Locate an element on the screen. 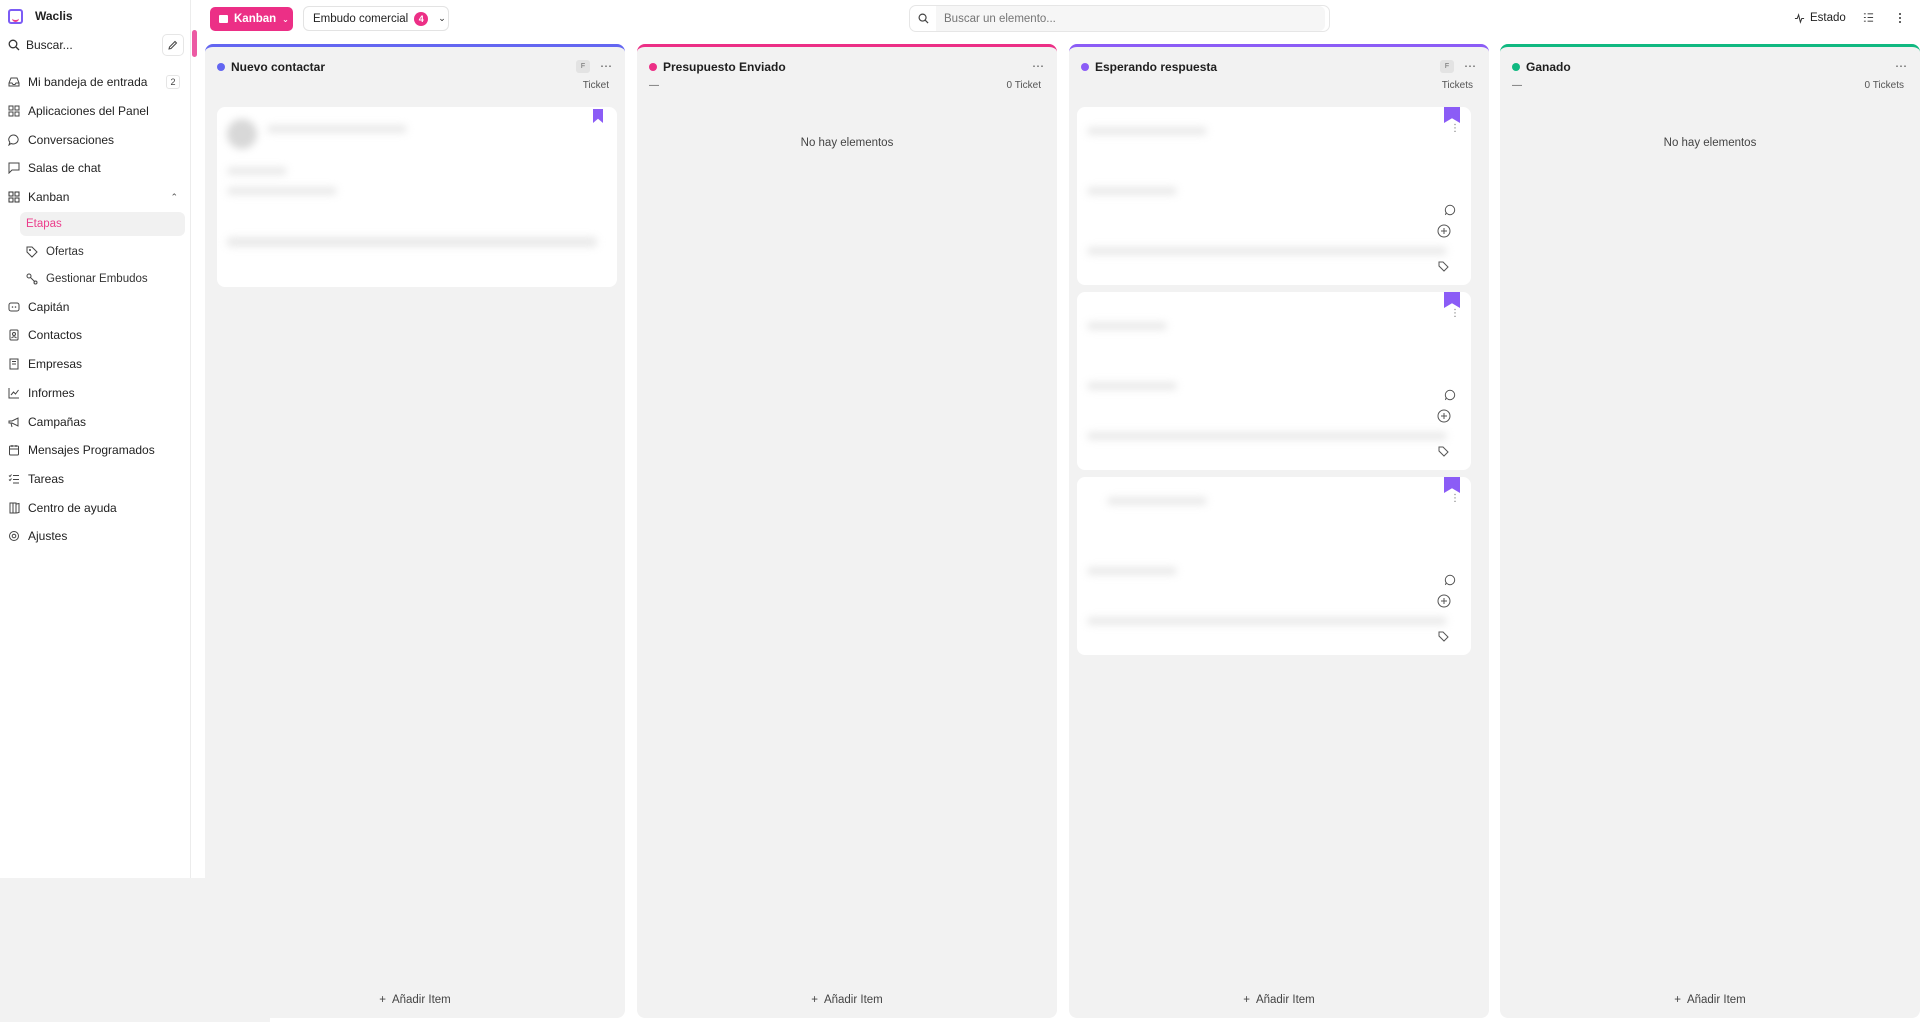 This screenshot has height=1022, width=1920. app-logo-icon is located at coordinates (15, 16).